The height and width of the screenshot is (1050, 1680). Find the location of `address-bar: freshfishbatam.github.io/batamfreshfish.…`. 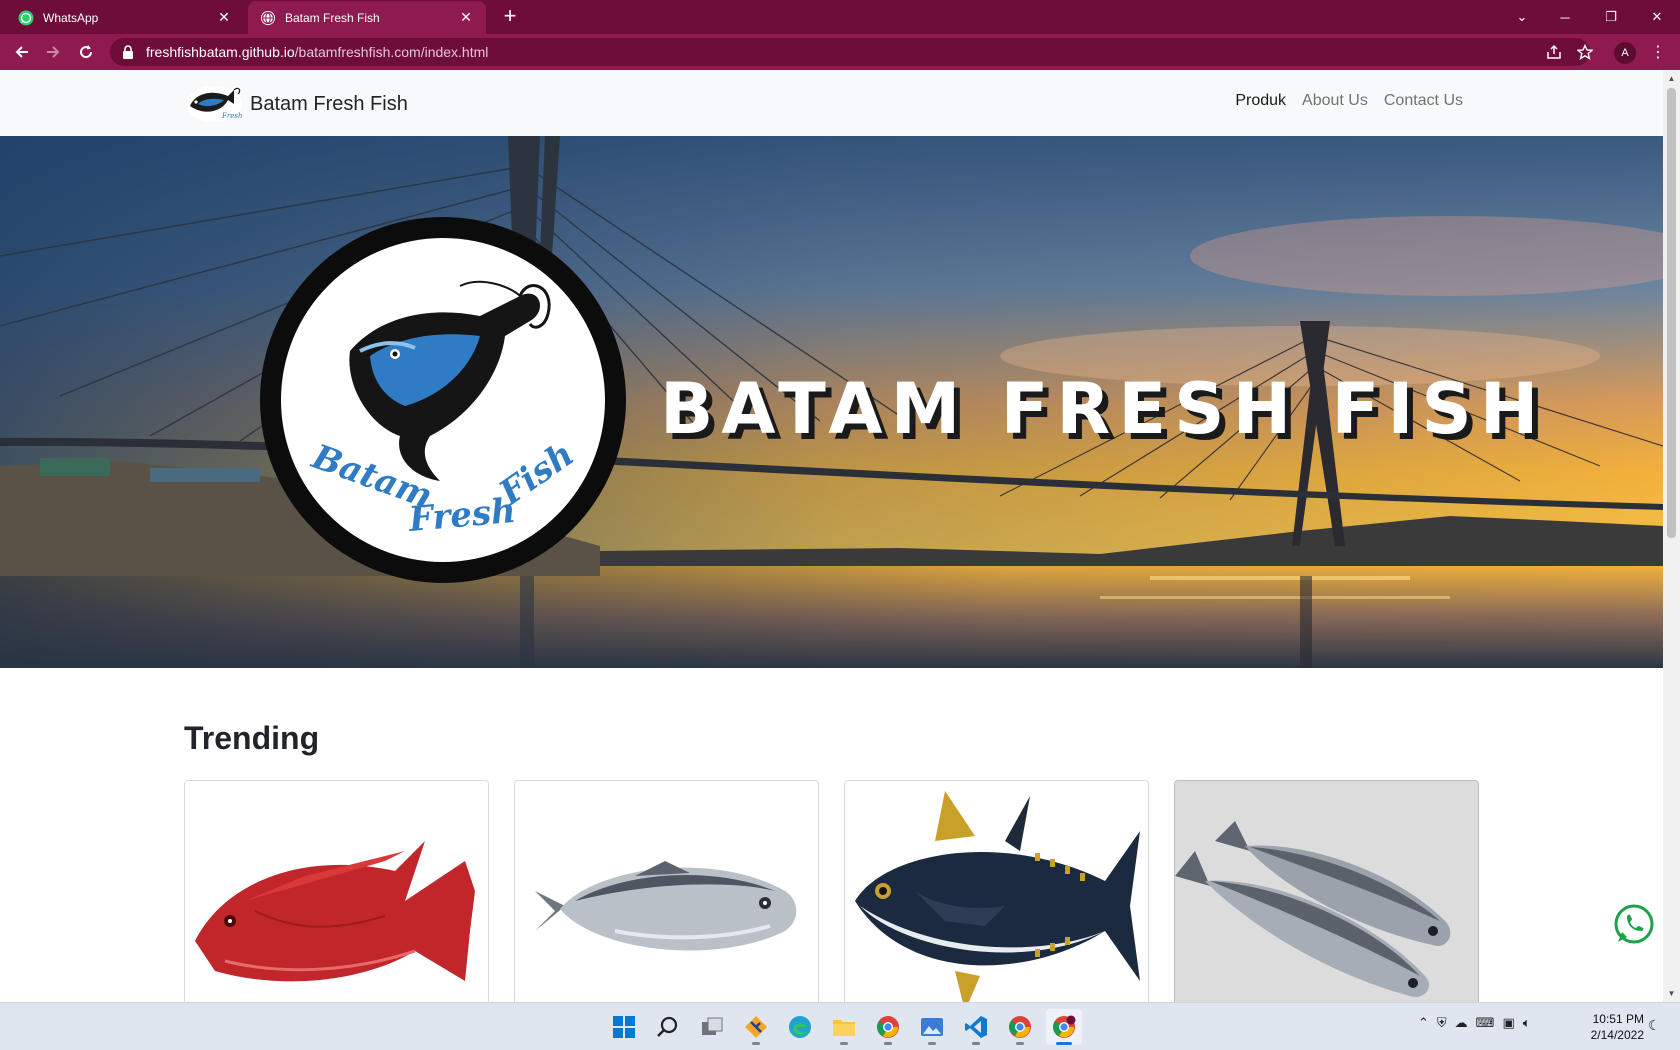

address-bar: freshfishbatam.github.io/batamfreshfish.… is located at coordinates (850, 52).